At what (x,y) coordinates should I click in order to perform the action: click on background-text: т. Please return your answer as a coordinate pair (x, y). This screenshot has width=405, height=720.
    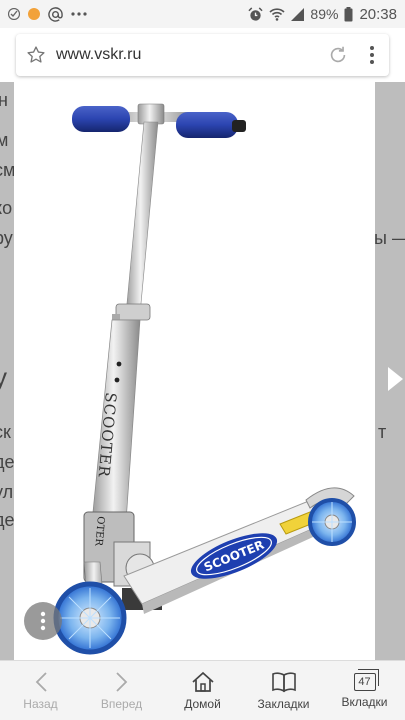
    Looking at the image, I should click on (382, 432).